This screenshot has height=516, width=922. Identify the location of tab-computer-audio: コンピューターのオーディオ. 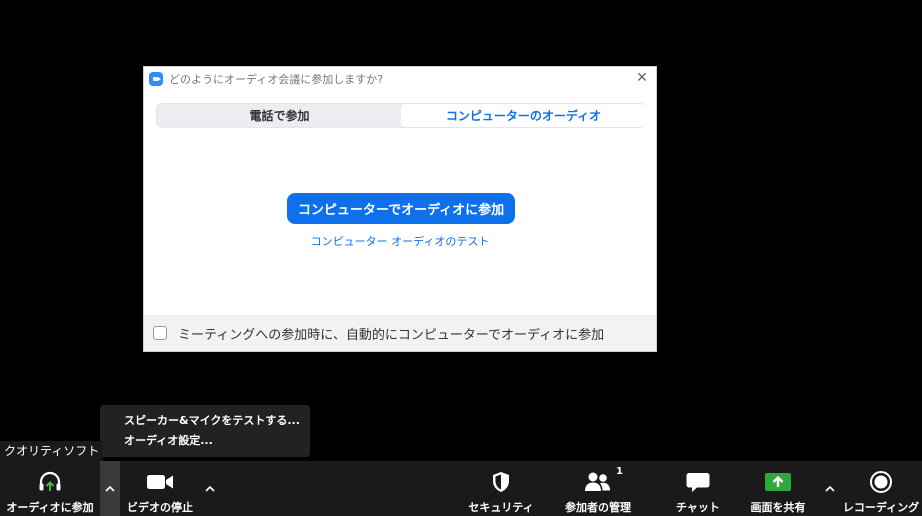
(523, 115).